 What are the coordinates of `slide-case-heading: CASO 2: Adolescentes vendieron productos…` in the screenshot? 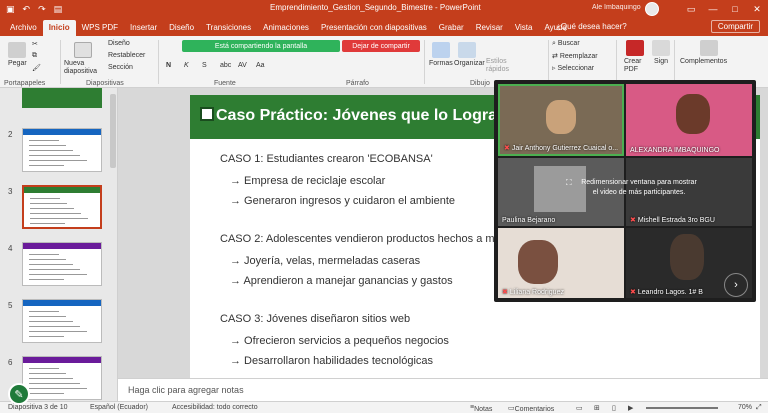 It's located at (366, 239).